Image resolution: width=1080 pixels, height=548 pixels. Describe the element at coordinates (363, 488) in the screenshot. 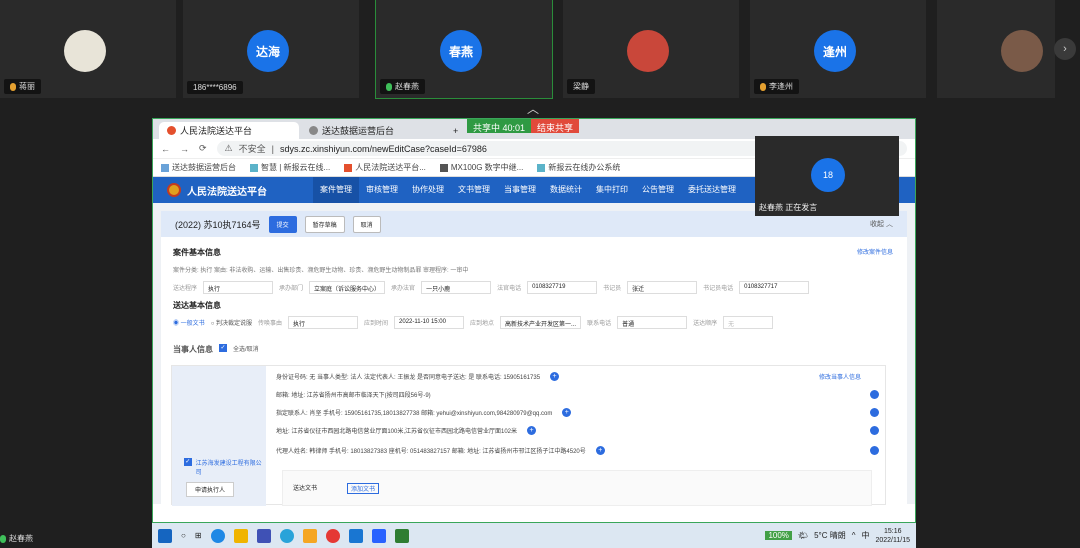

I see `add-document-button: 添加文书` at that location.